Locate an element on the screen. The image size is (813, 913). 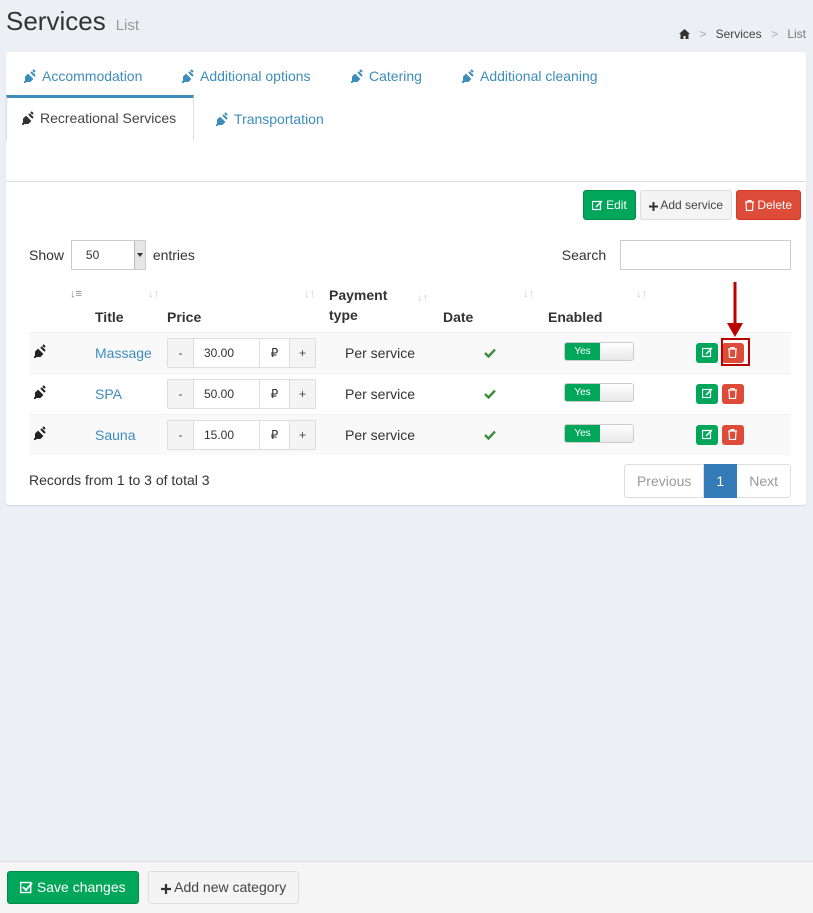
tab-accommodation: Accommodation is located at coordinates (83, 76).